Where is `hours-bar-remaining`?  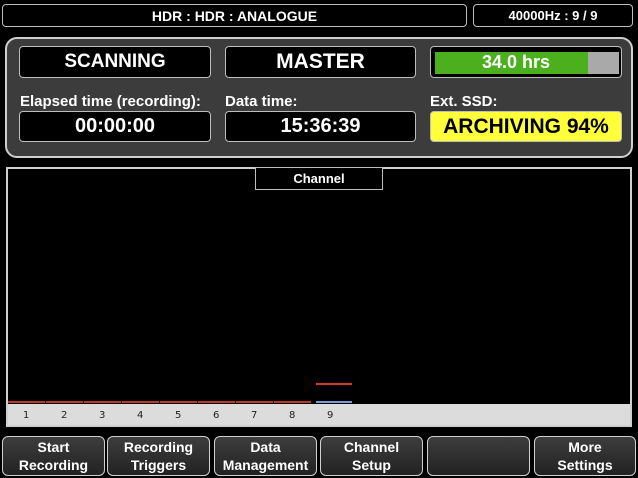 hours-bar-remaining is located at coordinates (603, 63).